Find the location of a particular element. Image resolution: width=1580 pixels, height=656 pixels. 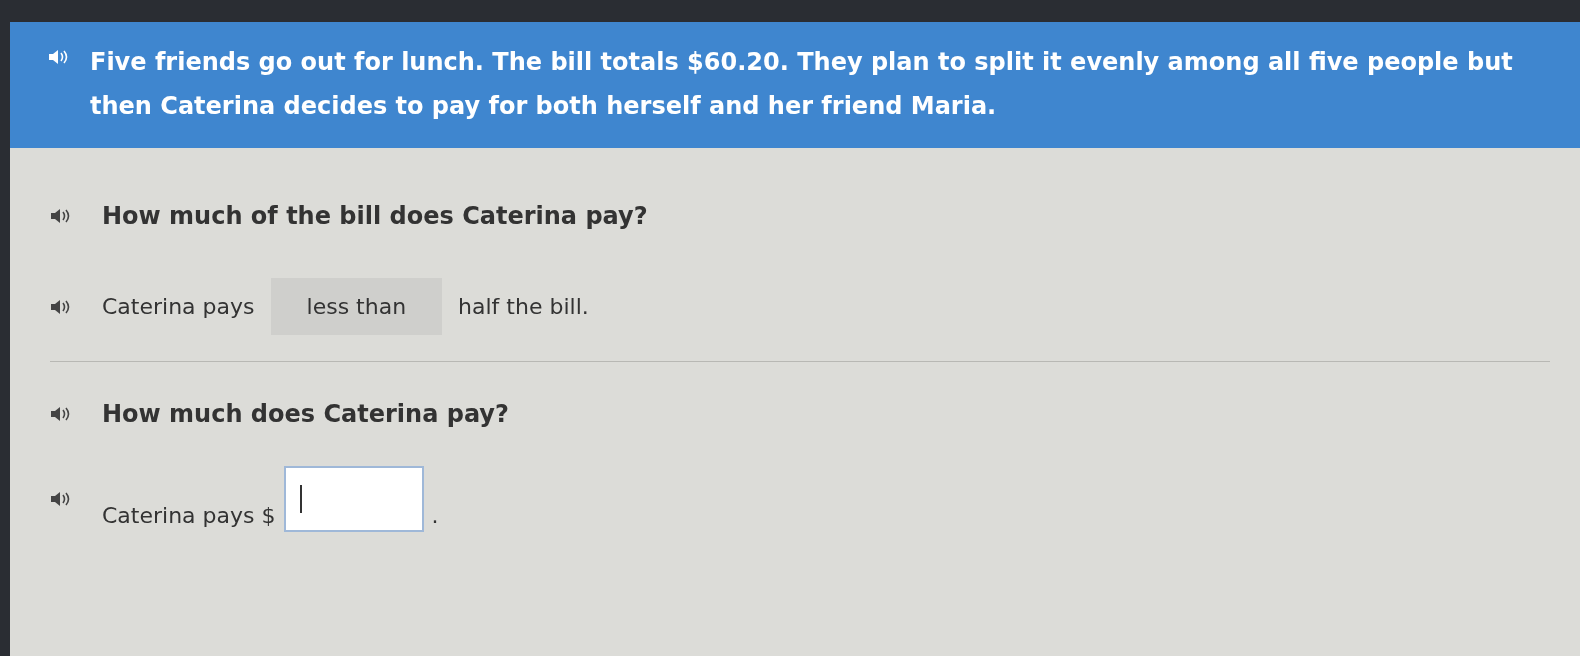

sentence-period: . is located at coordinates (435, 516).